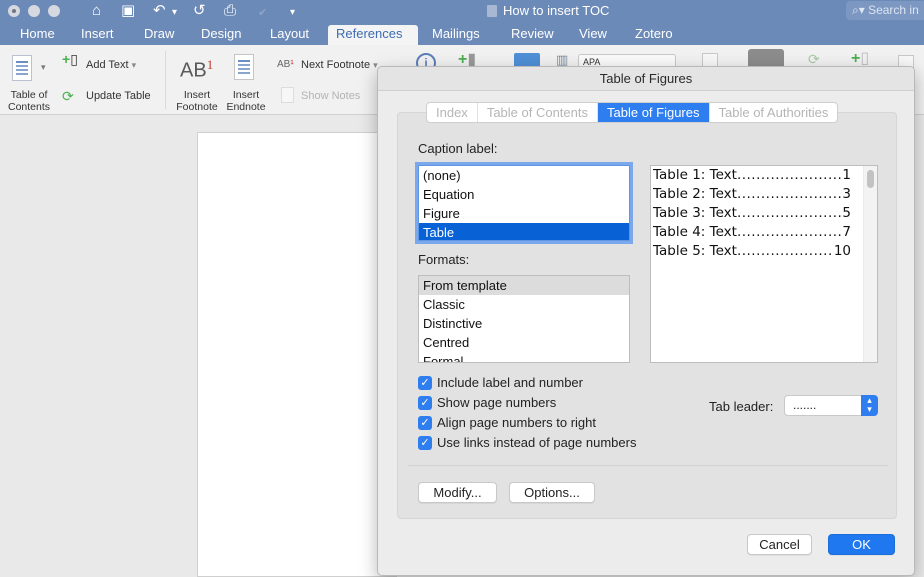 The height and width of the screenshot is (577, 924). I want to click on dialog-tab-table-of-figures: Table of Figures, so click(654, 112).